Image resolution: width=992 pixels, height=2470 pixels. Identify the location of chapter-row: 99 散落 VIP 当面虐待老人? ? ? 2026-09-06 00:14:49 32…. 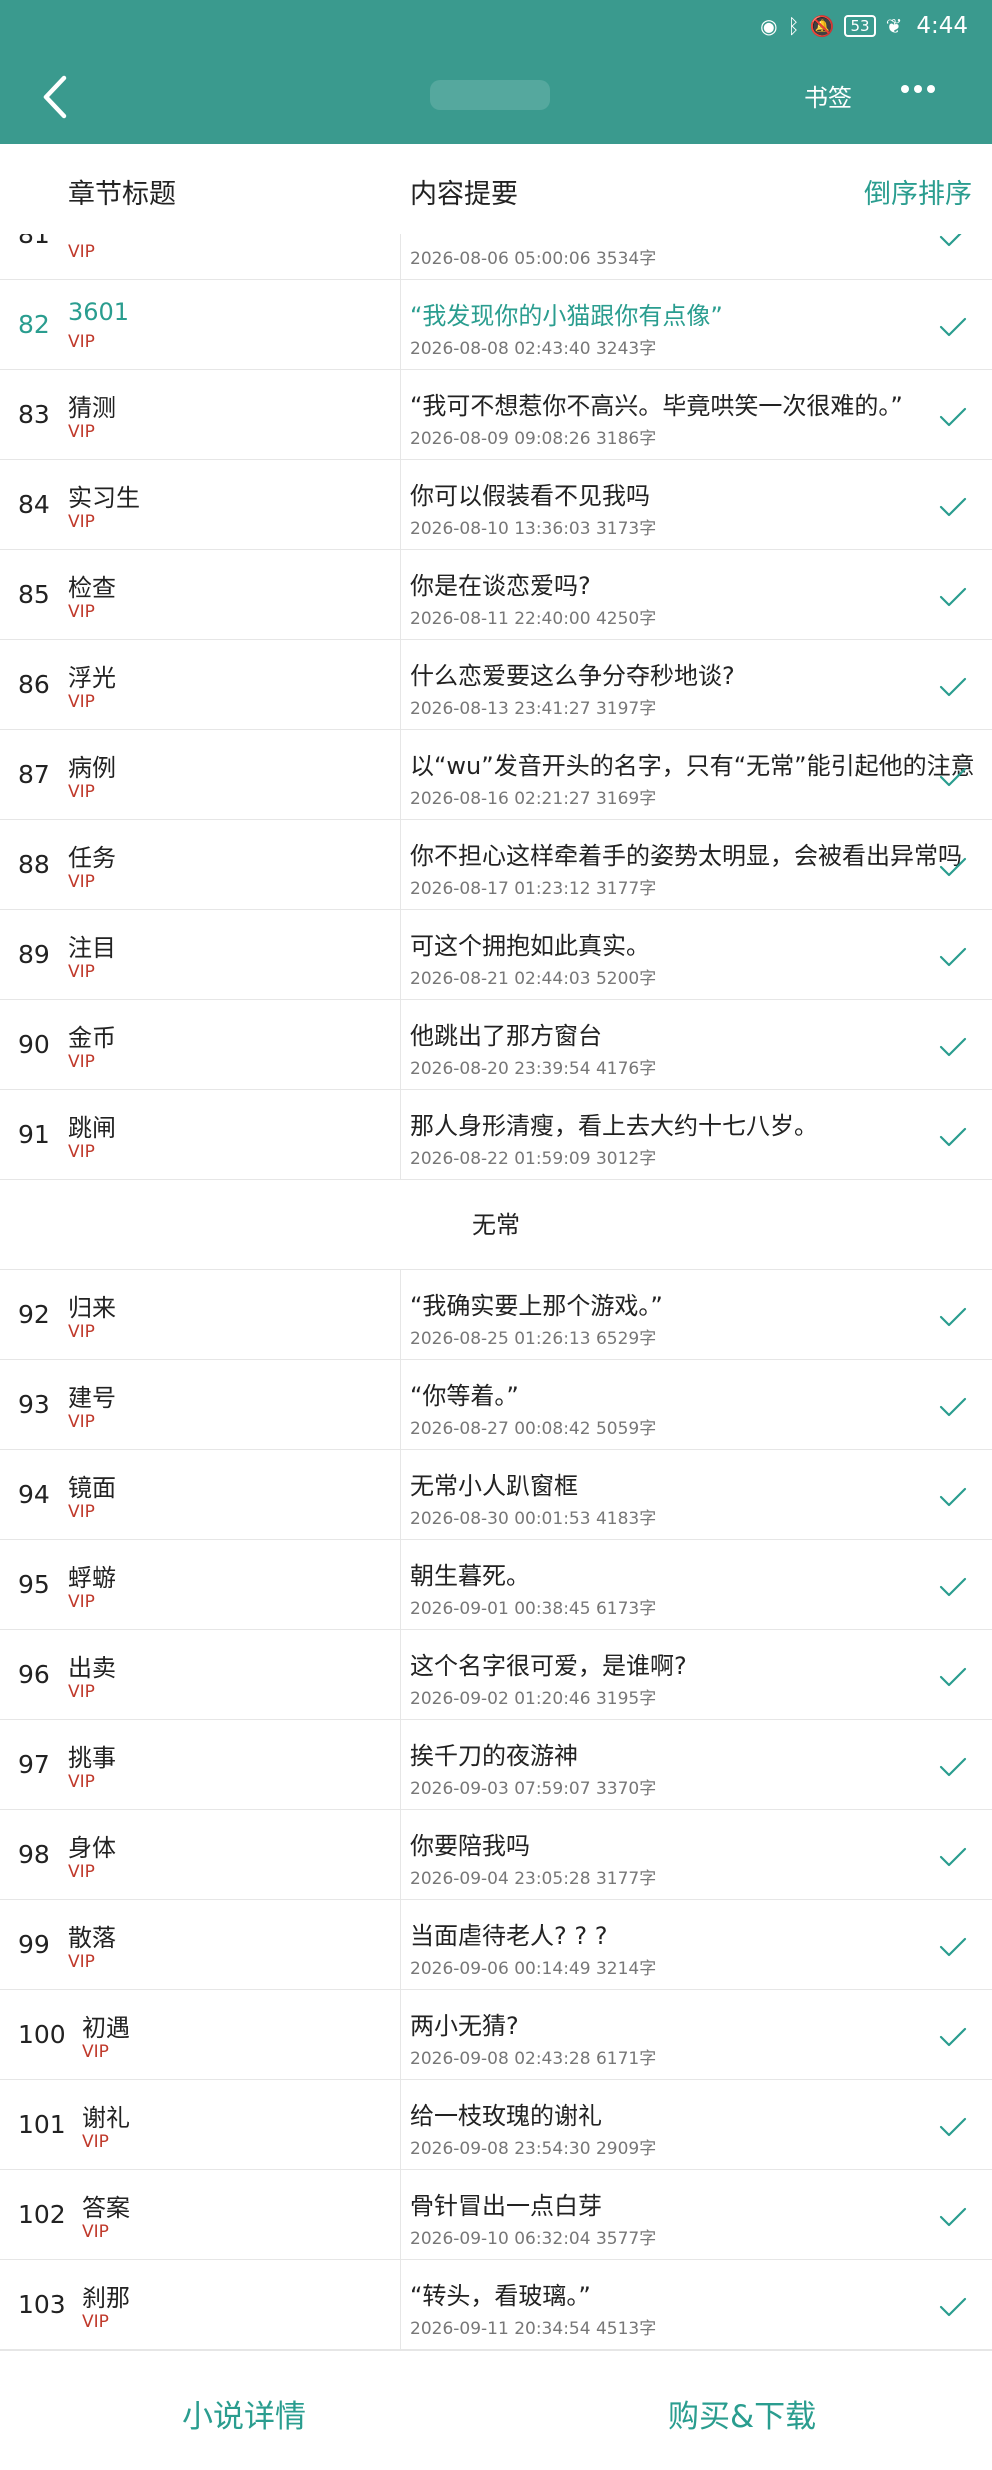
(496, 1945).